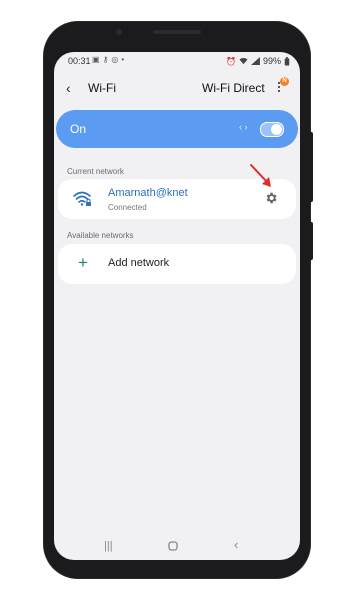 This screenshot has width=353, height=600. What do you see at coordinates (284, 81) in the screenshot?
I see `notification-badge: N` at bounding box center [284, 81].